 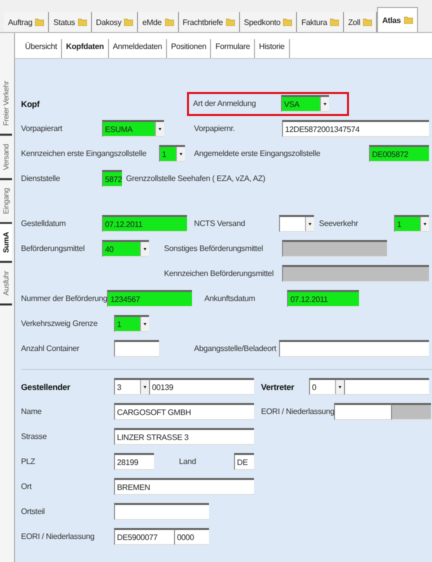 I want to click on field-label: Sonstiges Beförderungsmittel, so click(x=214, y=248).